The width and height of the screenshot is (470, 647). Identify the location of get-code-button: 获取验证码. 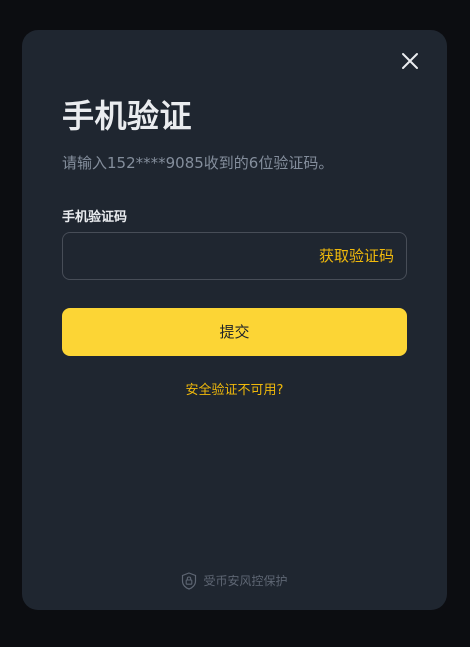
(356, 256).